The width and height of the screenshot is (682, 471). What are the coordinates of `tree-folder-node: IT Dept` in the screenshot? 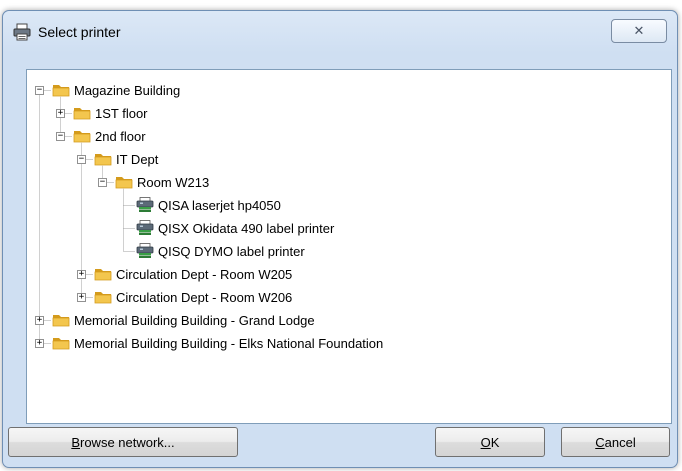 It's located at (126, 159).